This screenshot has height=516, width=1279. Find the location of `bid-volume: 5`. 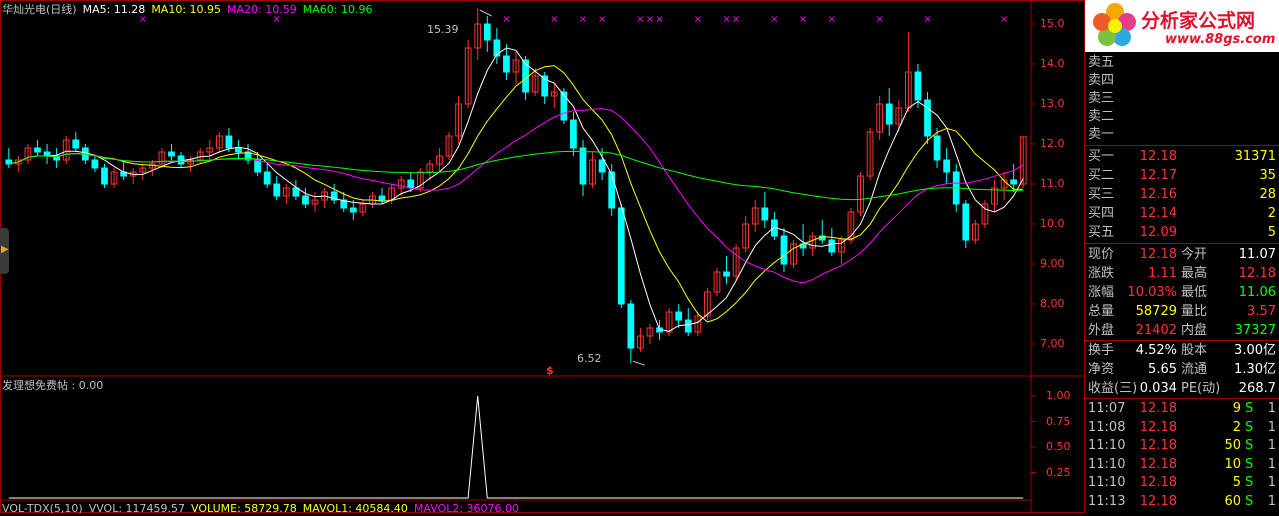

bid-volume: 5 is located at coordinates (1271, 232).